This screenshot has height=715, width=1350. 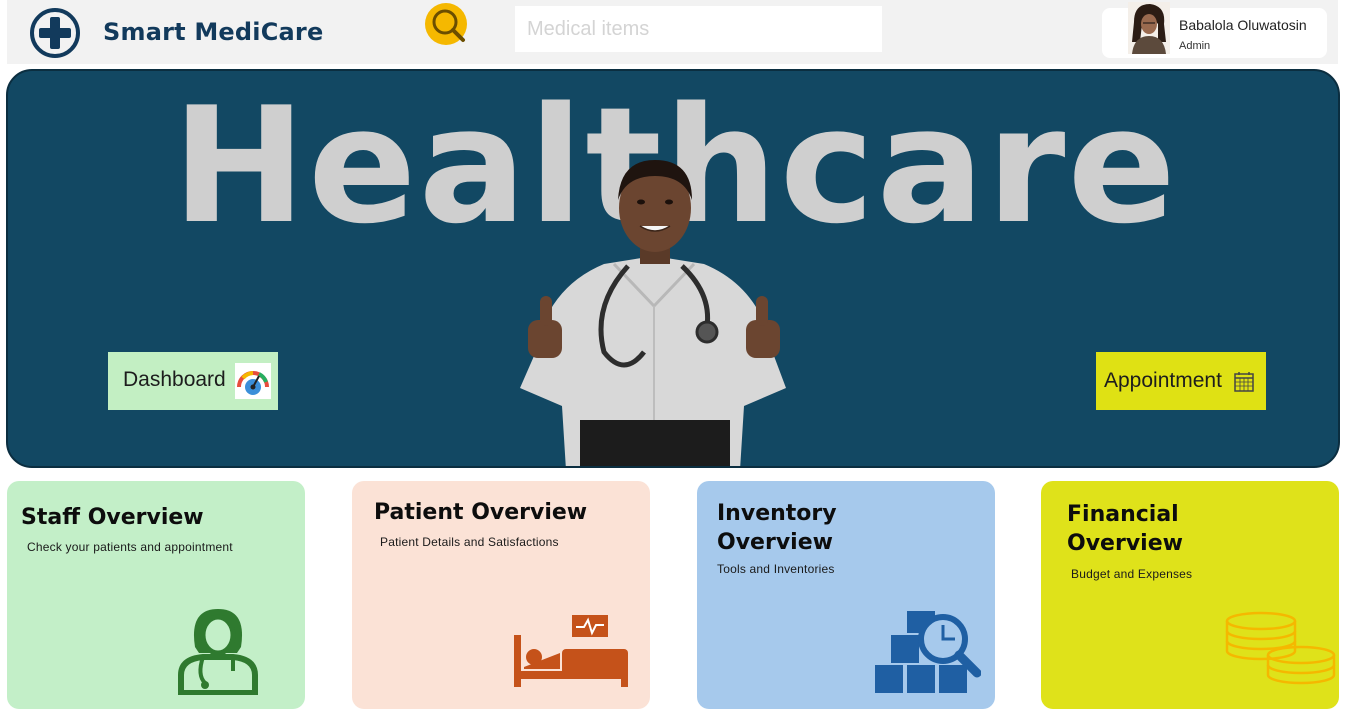 What do you see at coordinates (130, 547) in the screenshot?
I see `card-subtitle: Check your patients and appointment` at bounding box center [130, 547].